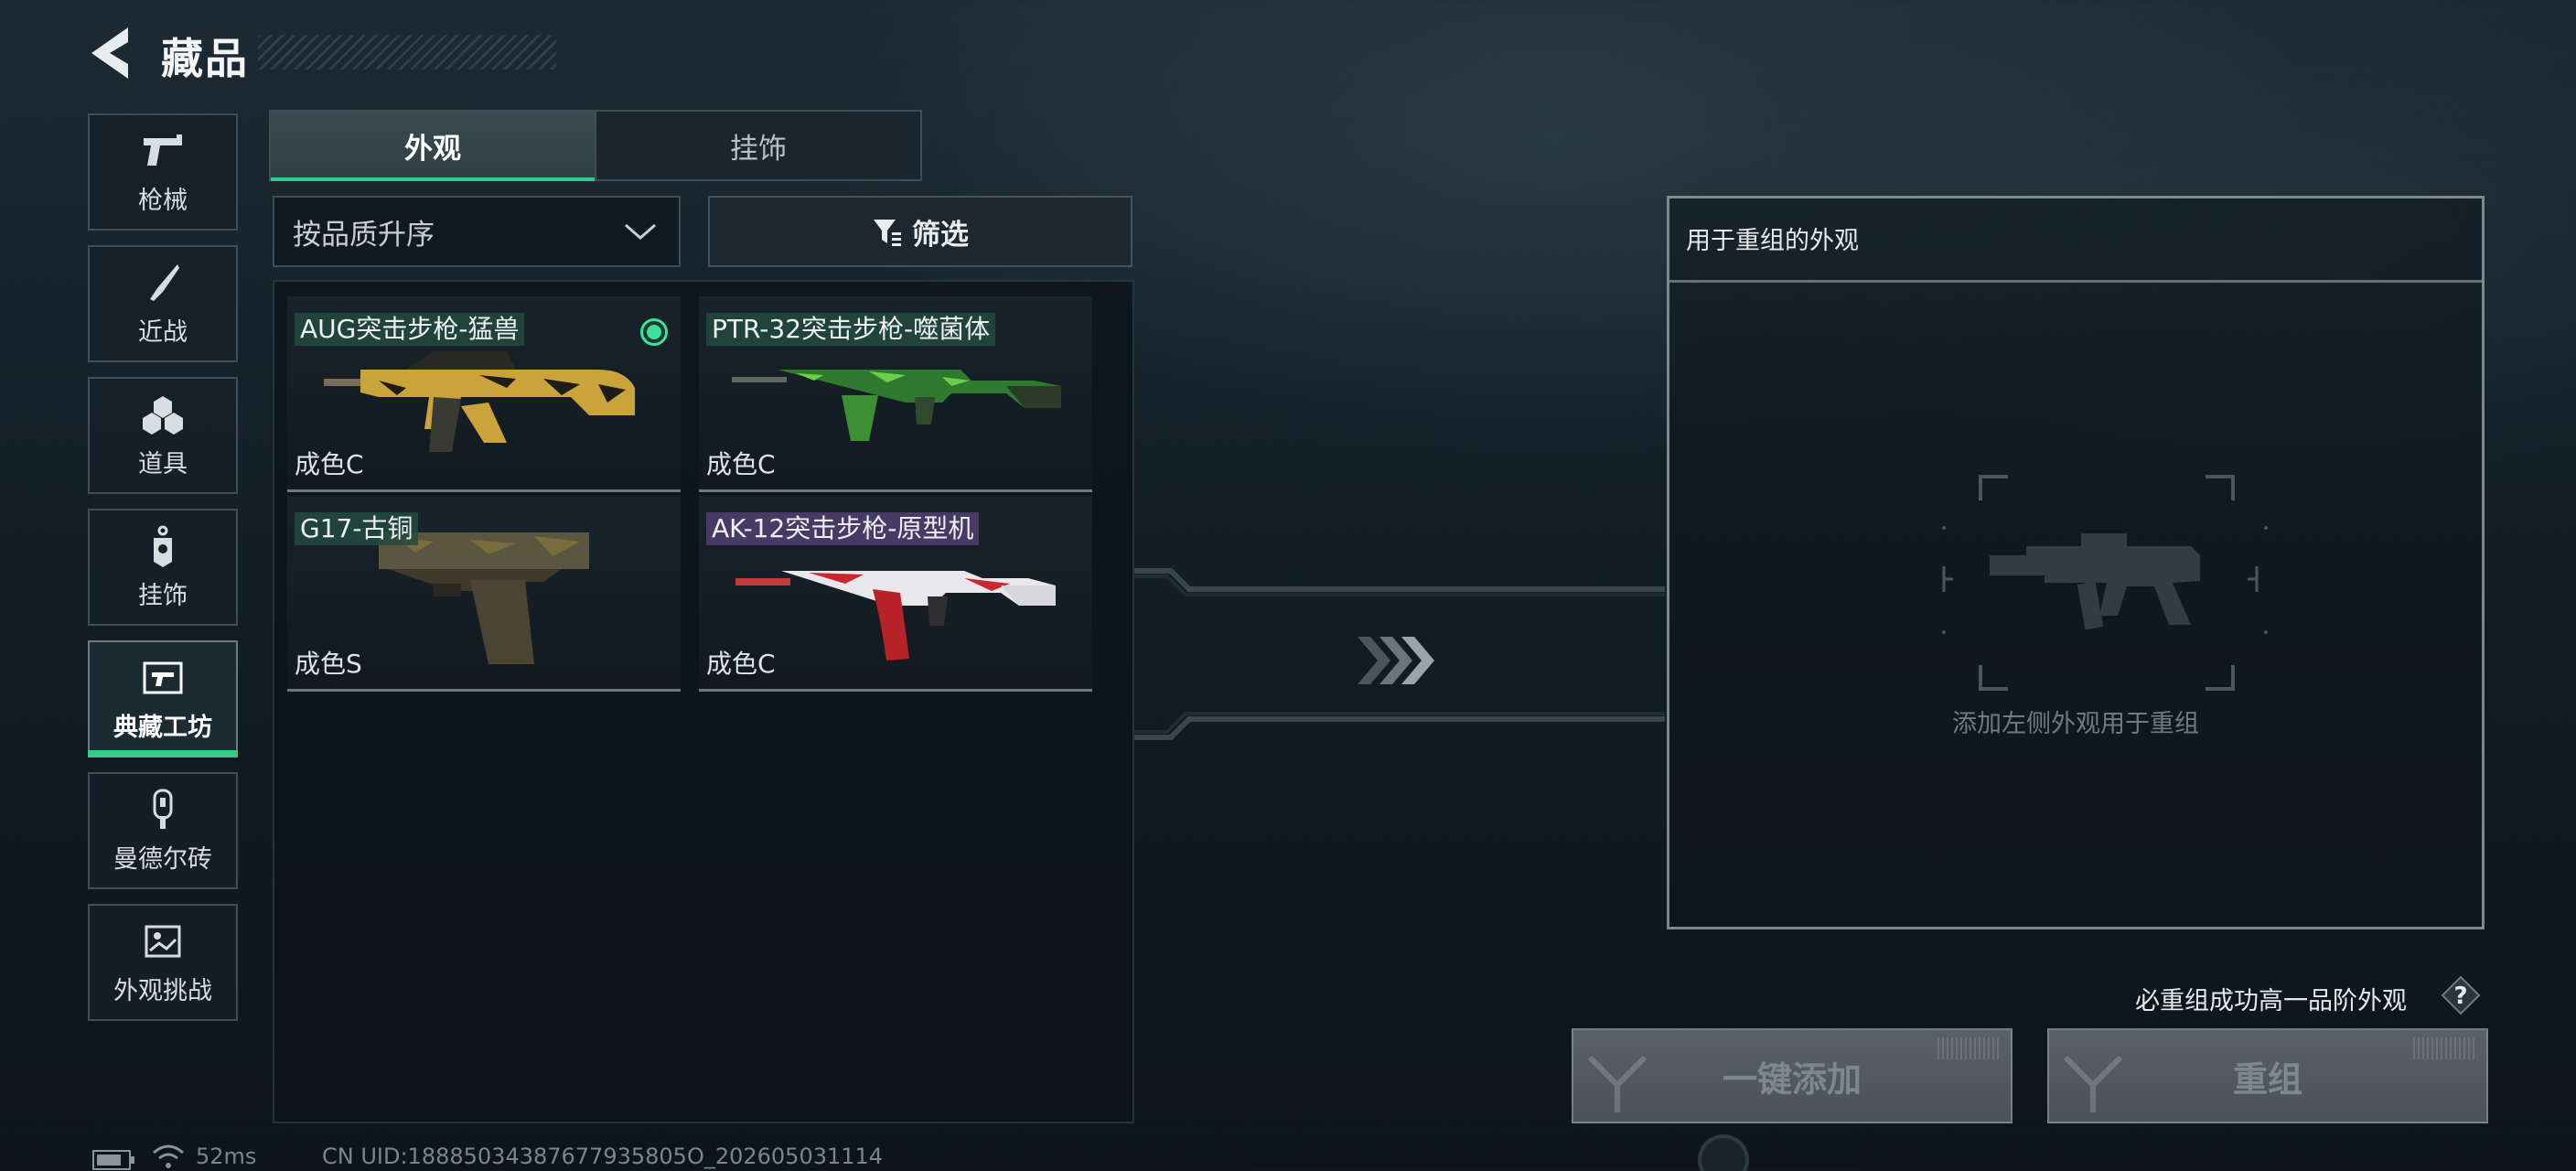 This screenshot has height=1171, width=2576. I want to click on sidebar-item-label: 挂饰, so click(163, 595).